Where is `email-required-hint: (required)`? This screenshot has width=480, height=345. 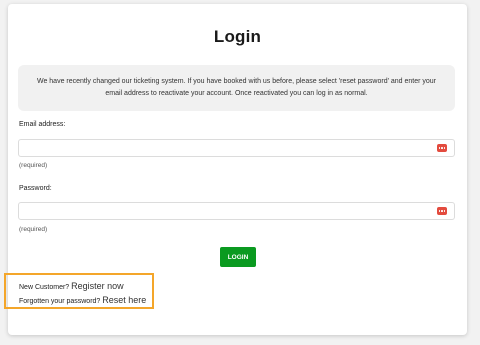 email-required-hint: (required) is located at coordinates (33, 165).